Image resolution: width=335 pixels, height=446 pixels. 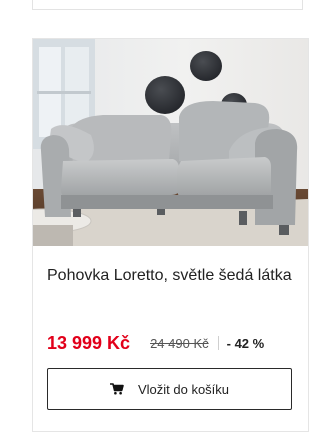 I want to click on product-title: Pohovka Loretto, světle šedá látka, so click(x=172, y=276).